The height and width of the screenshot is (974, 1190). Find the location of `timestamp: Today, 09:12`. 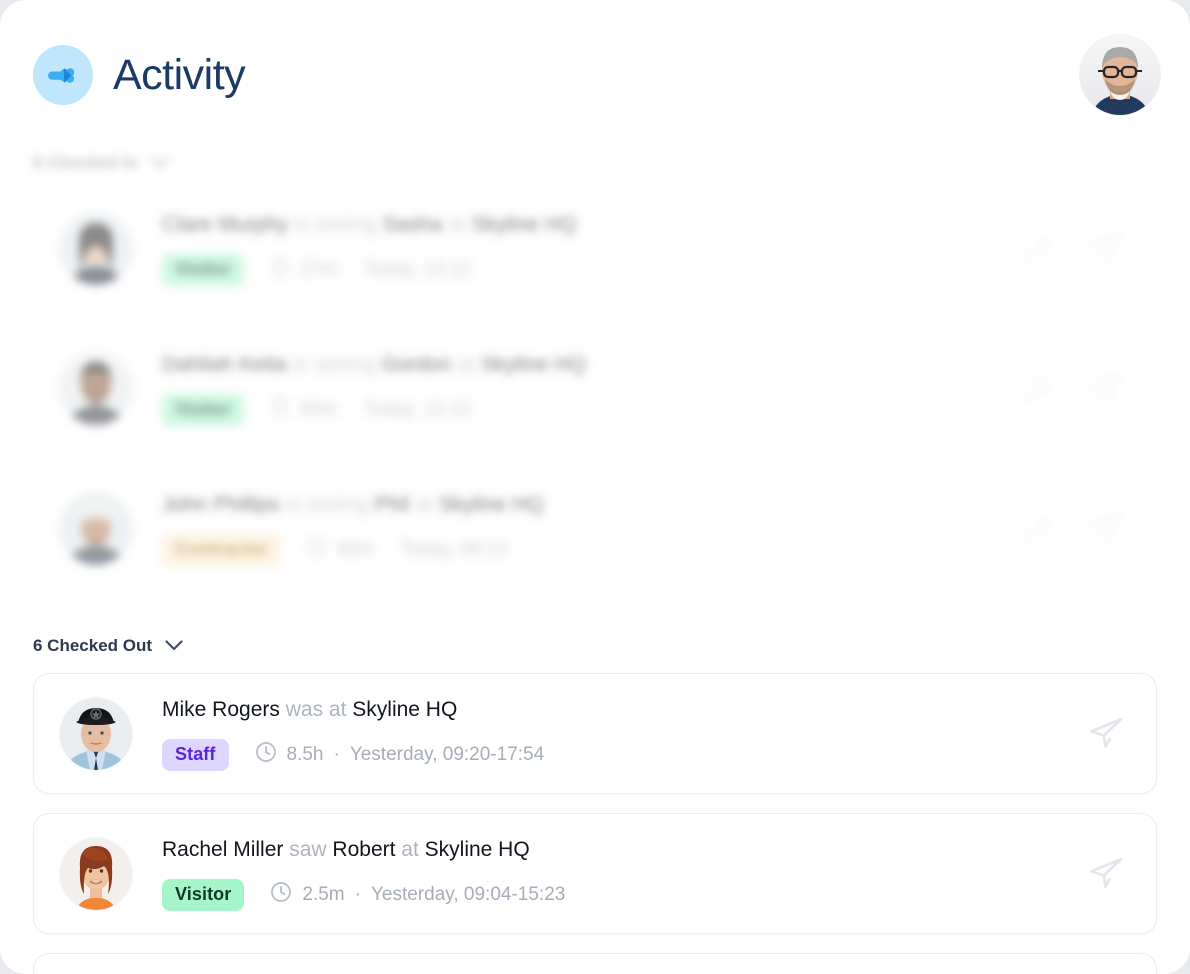

timestamp: Today, 09:12 is located at coordinates (454, 549).